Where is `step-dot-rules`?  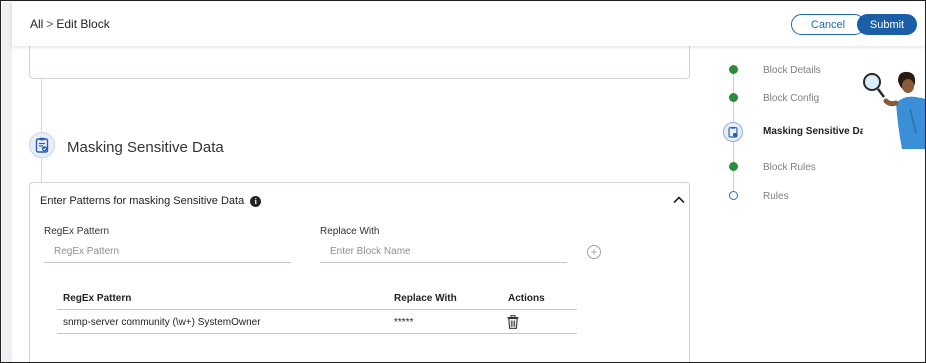 step-dot-rules is located at coordinates (733, 195).